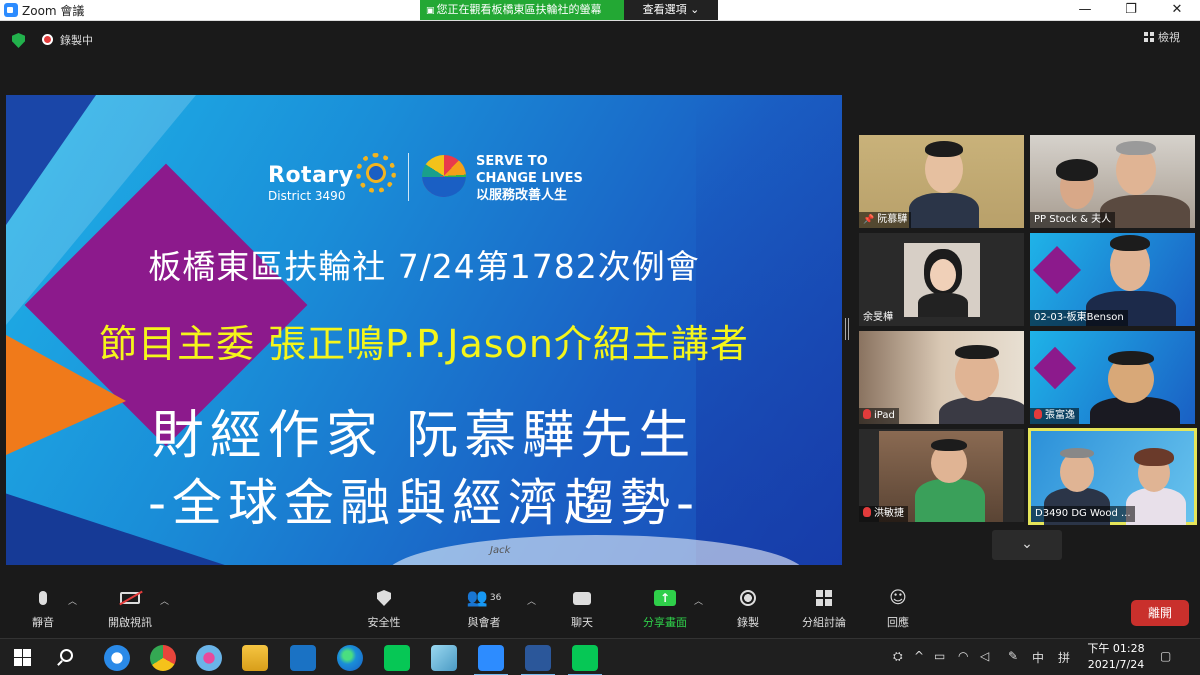 The width and height of the screenshot is (1200, 675). What do you see at coordinates (1165, 656) in the screenshot?
I see `notification-icon: ▢` at bounding box center [1165, 656].